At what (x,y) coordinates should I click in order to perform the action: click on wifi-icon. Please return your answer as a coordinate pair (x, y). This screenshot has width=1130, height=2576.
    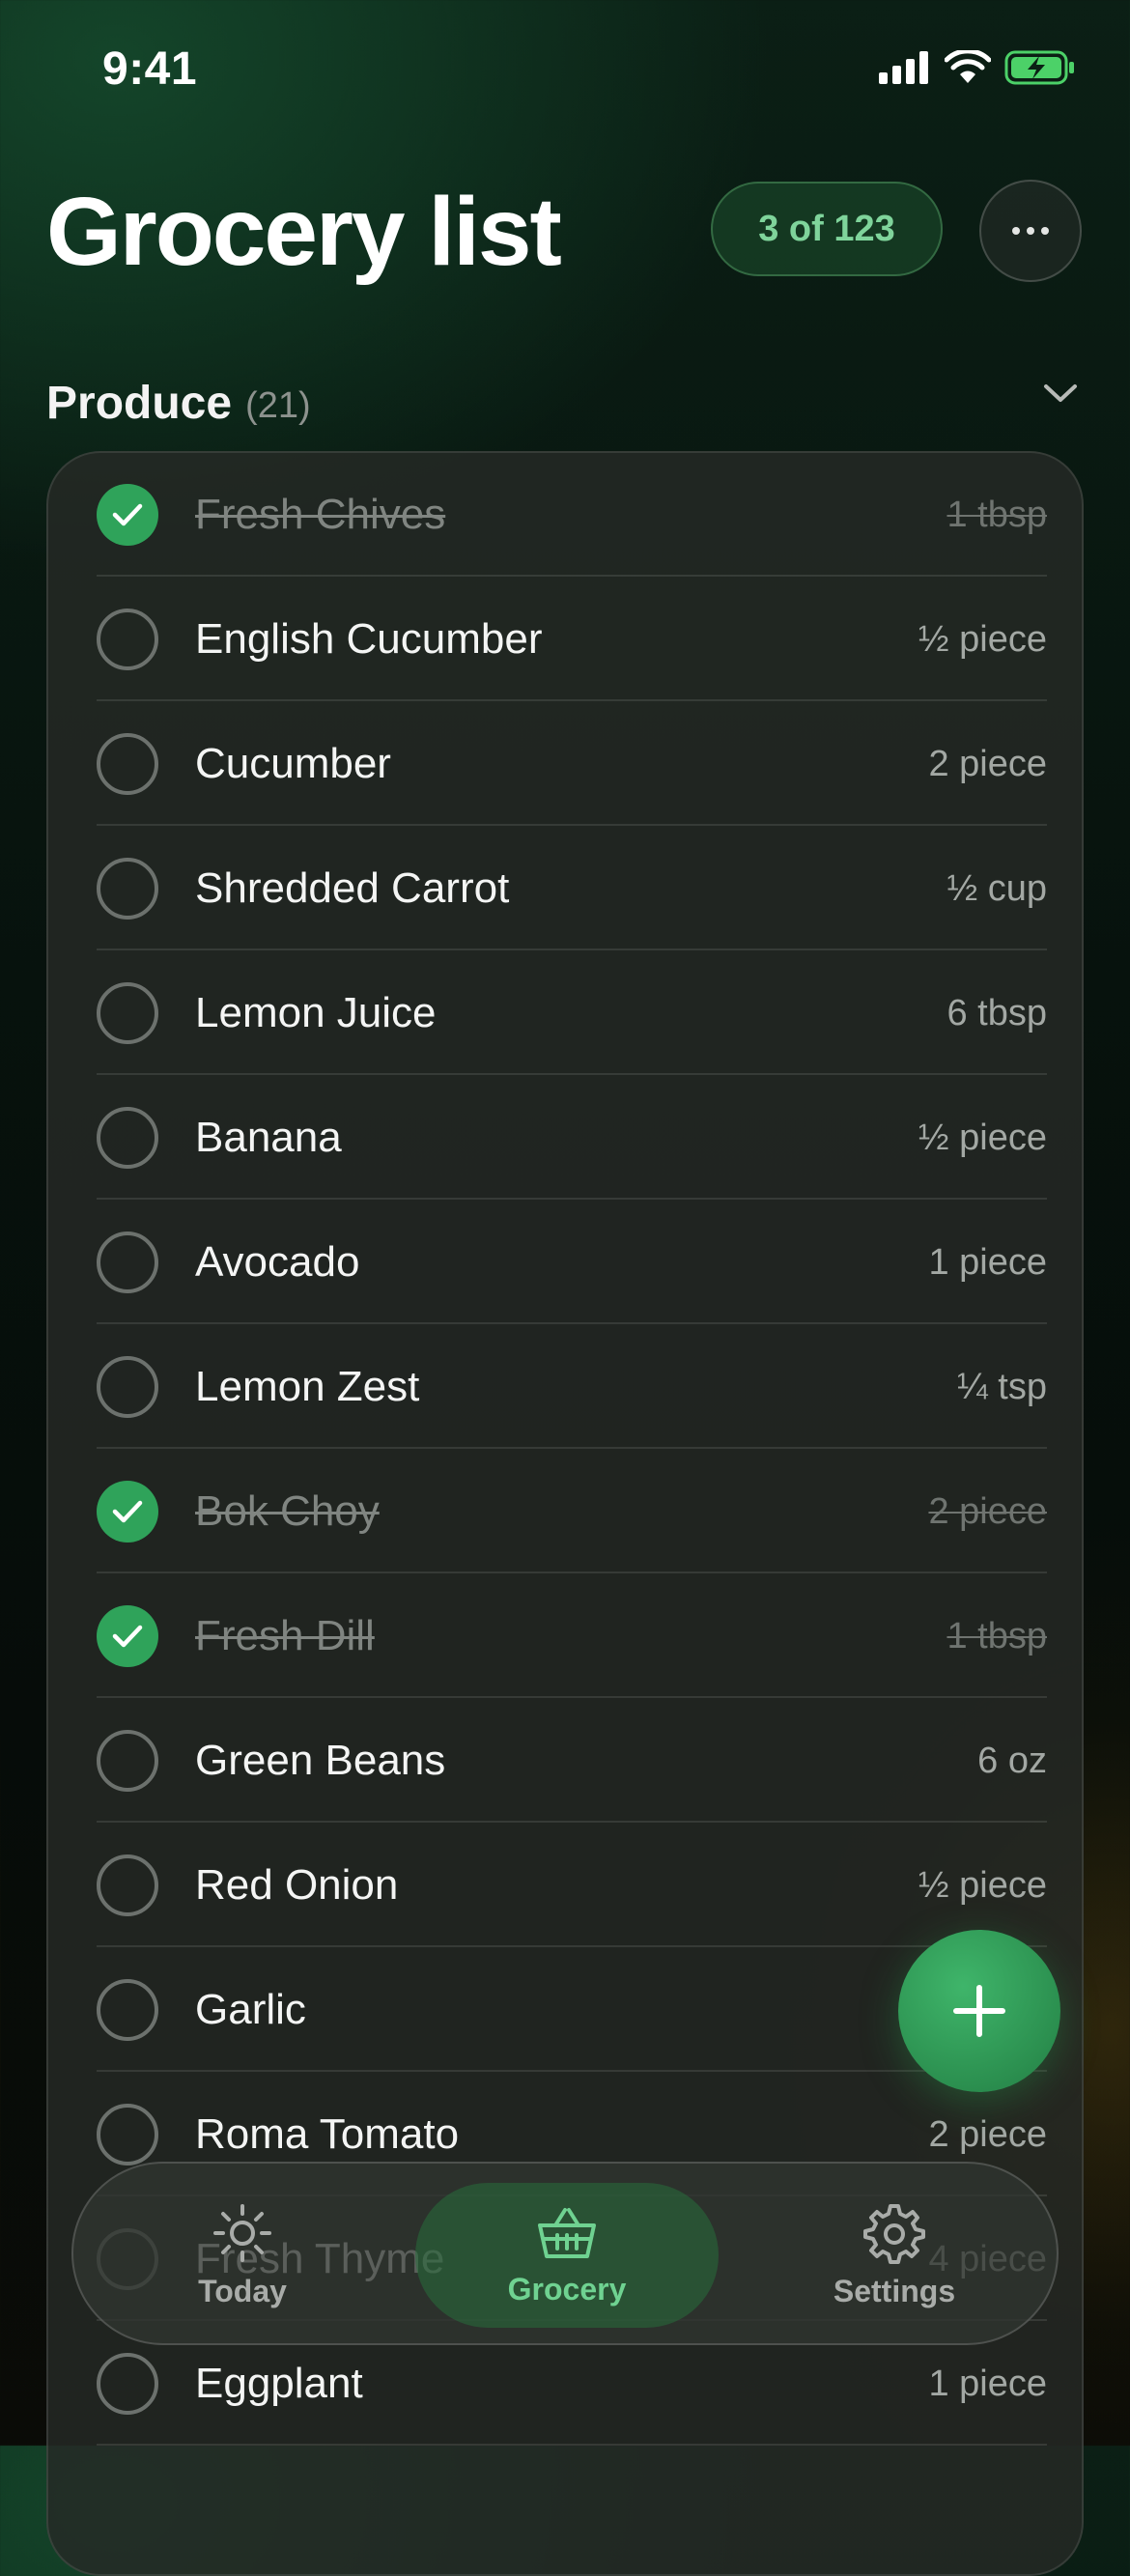
    Looking at the image, I should click on (968, 66).